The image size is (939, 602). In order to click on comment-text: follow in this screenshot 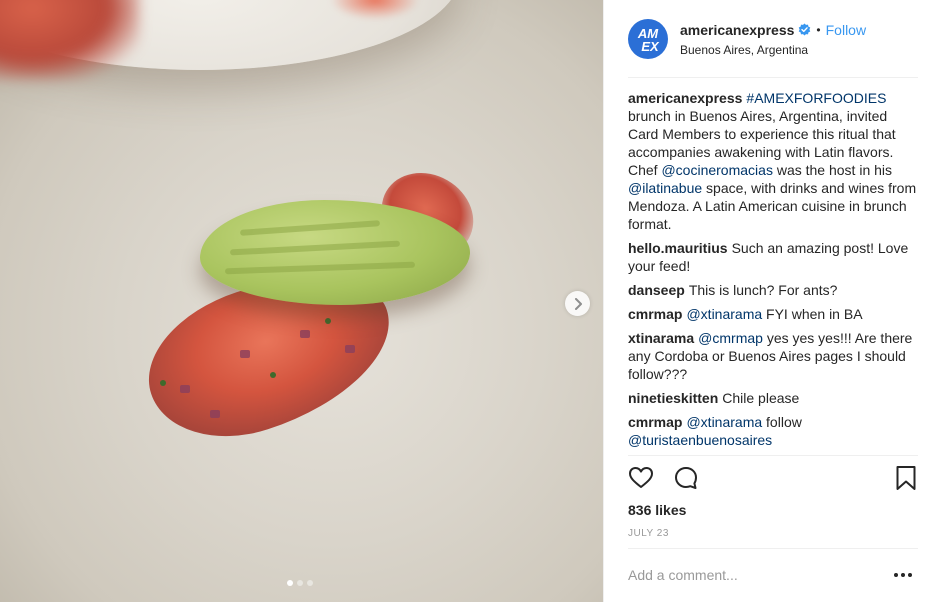, I will do `click(782, 422)`.